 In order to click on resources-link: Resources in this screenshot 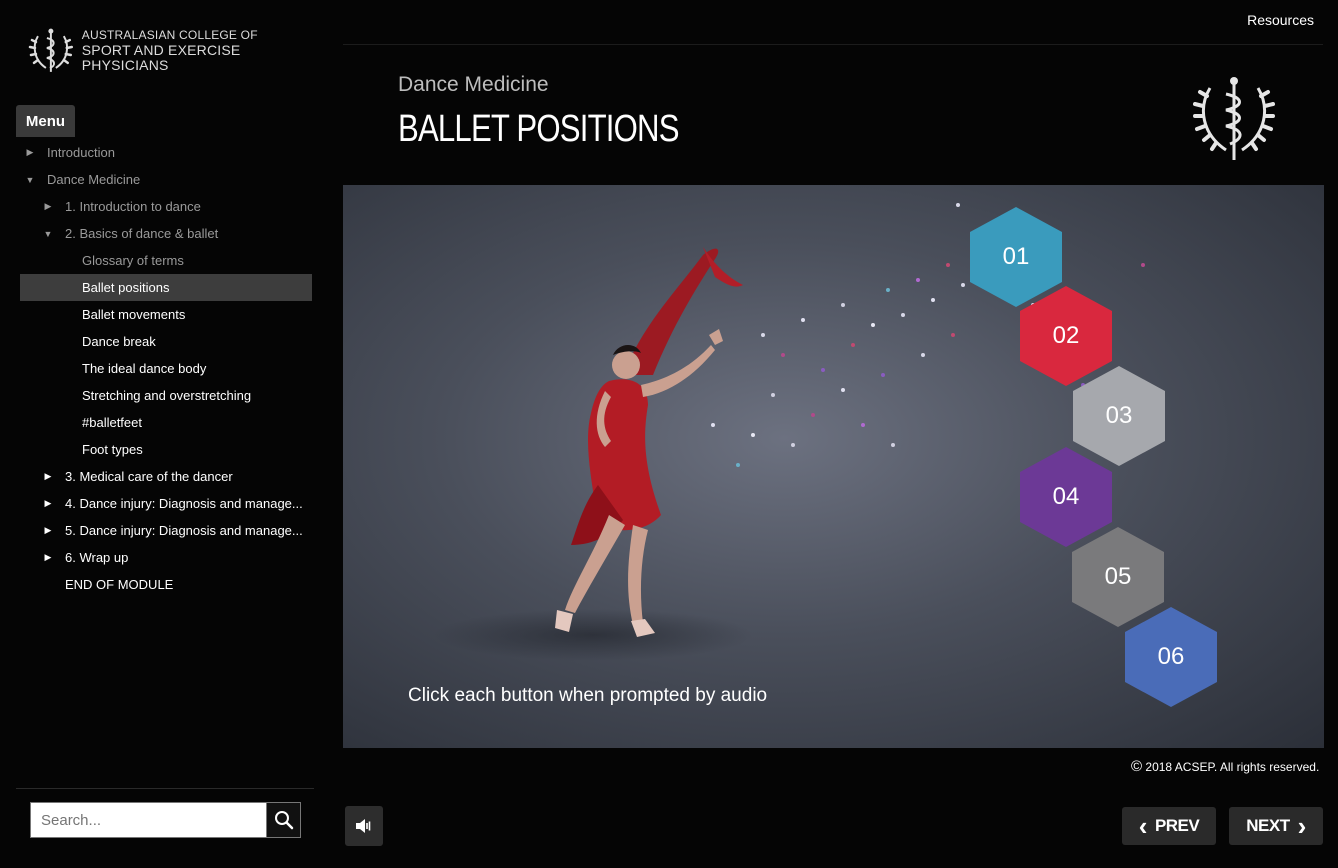, I will do `click(1280, 20)`.